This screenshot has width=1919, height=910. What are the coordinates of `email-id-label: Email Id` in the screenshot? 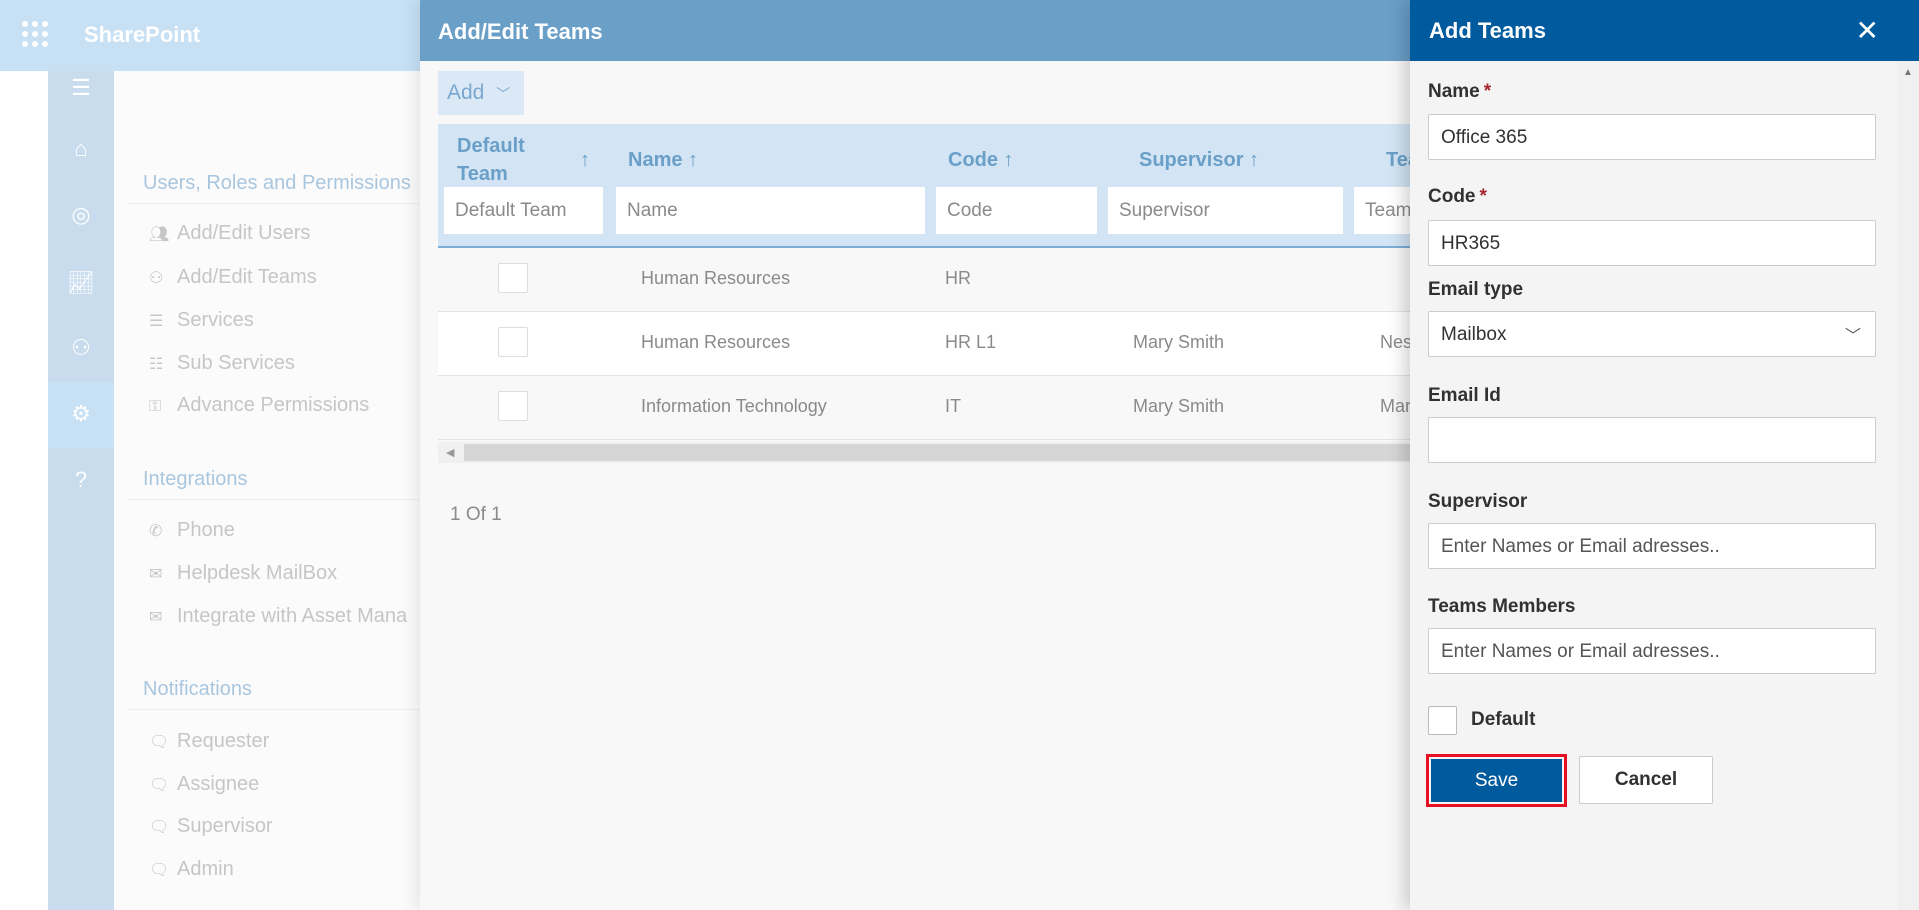 It's located at (1464, 395).